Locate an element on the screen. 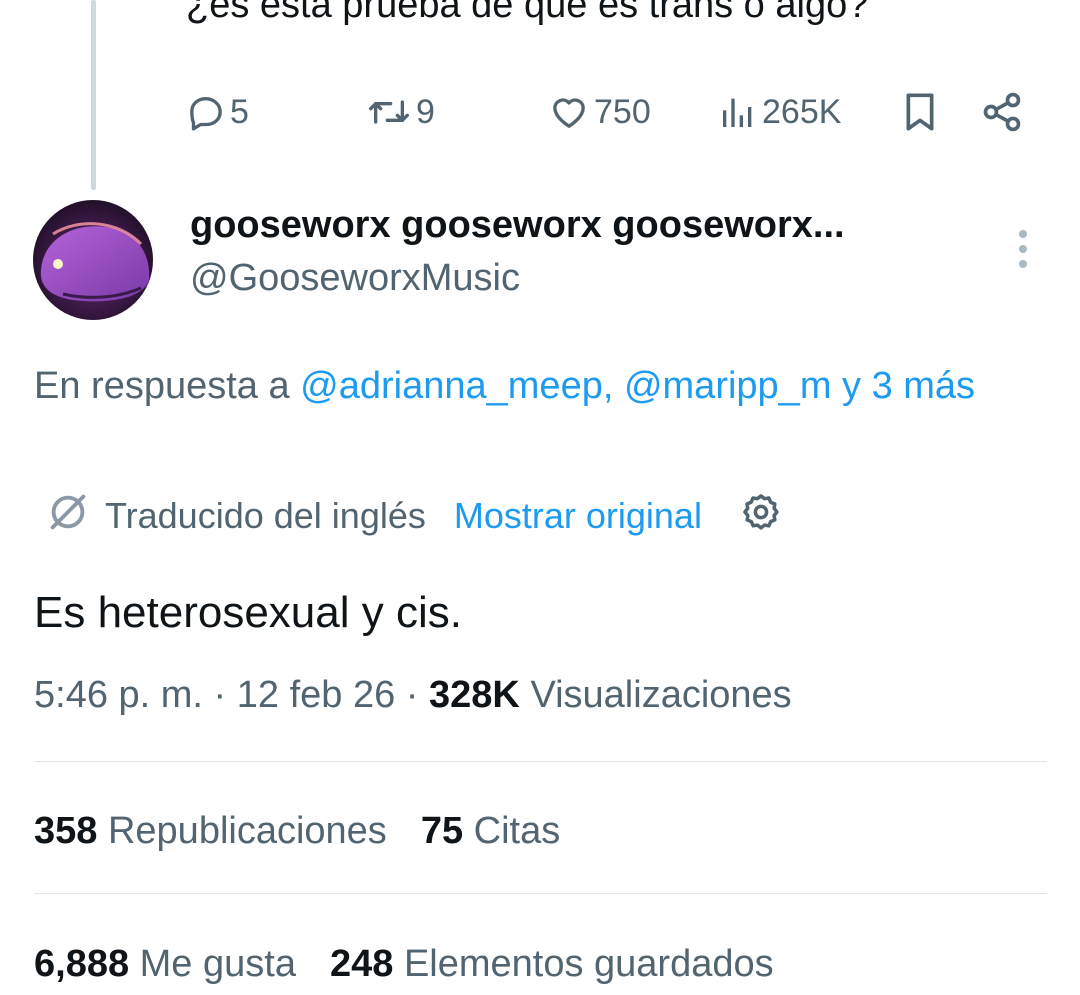  reposts-stat: 358 Republicaciones is located at coordinates (210, 831).